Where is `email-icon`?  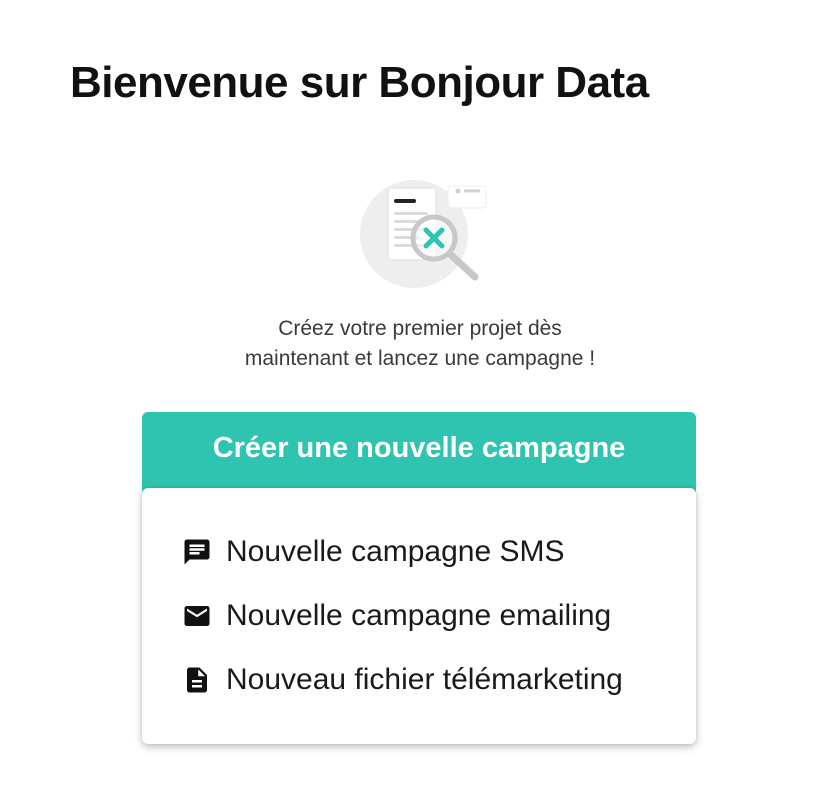 email-icon is located at coordinates (198, 616).